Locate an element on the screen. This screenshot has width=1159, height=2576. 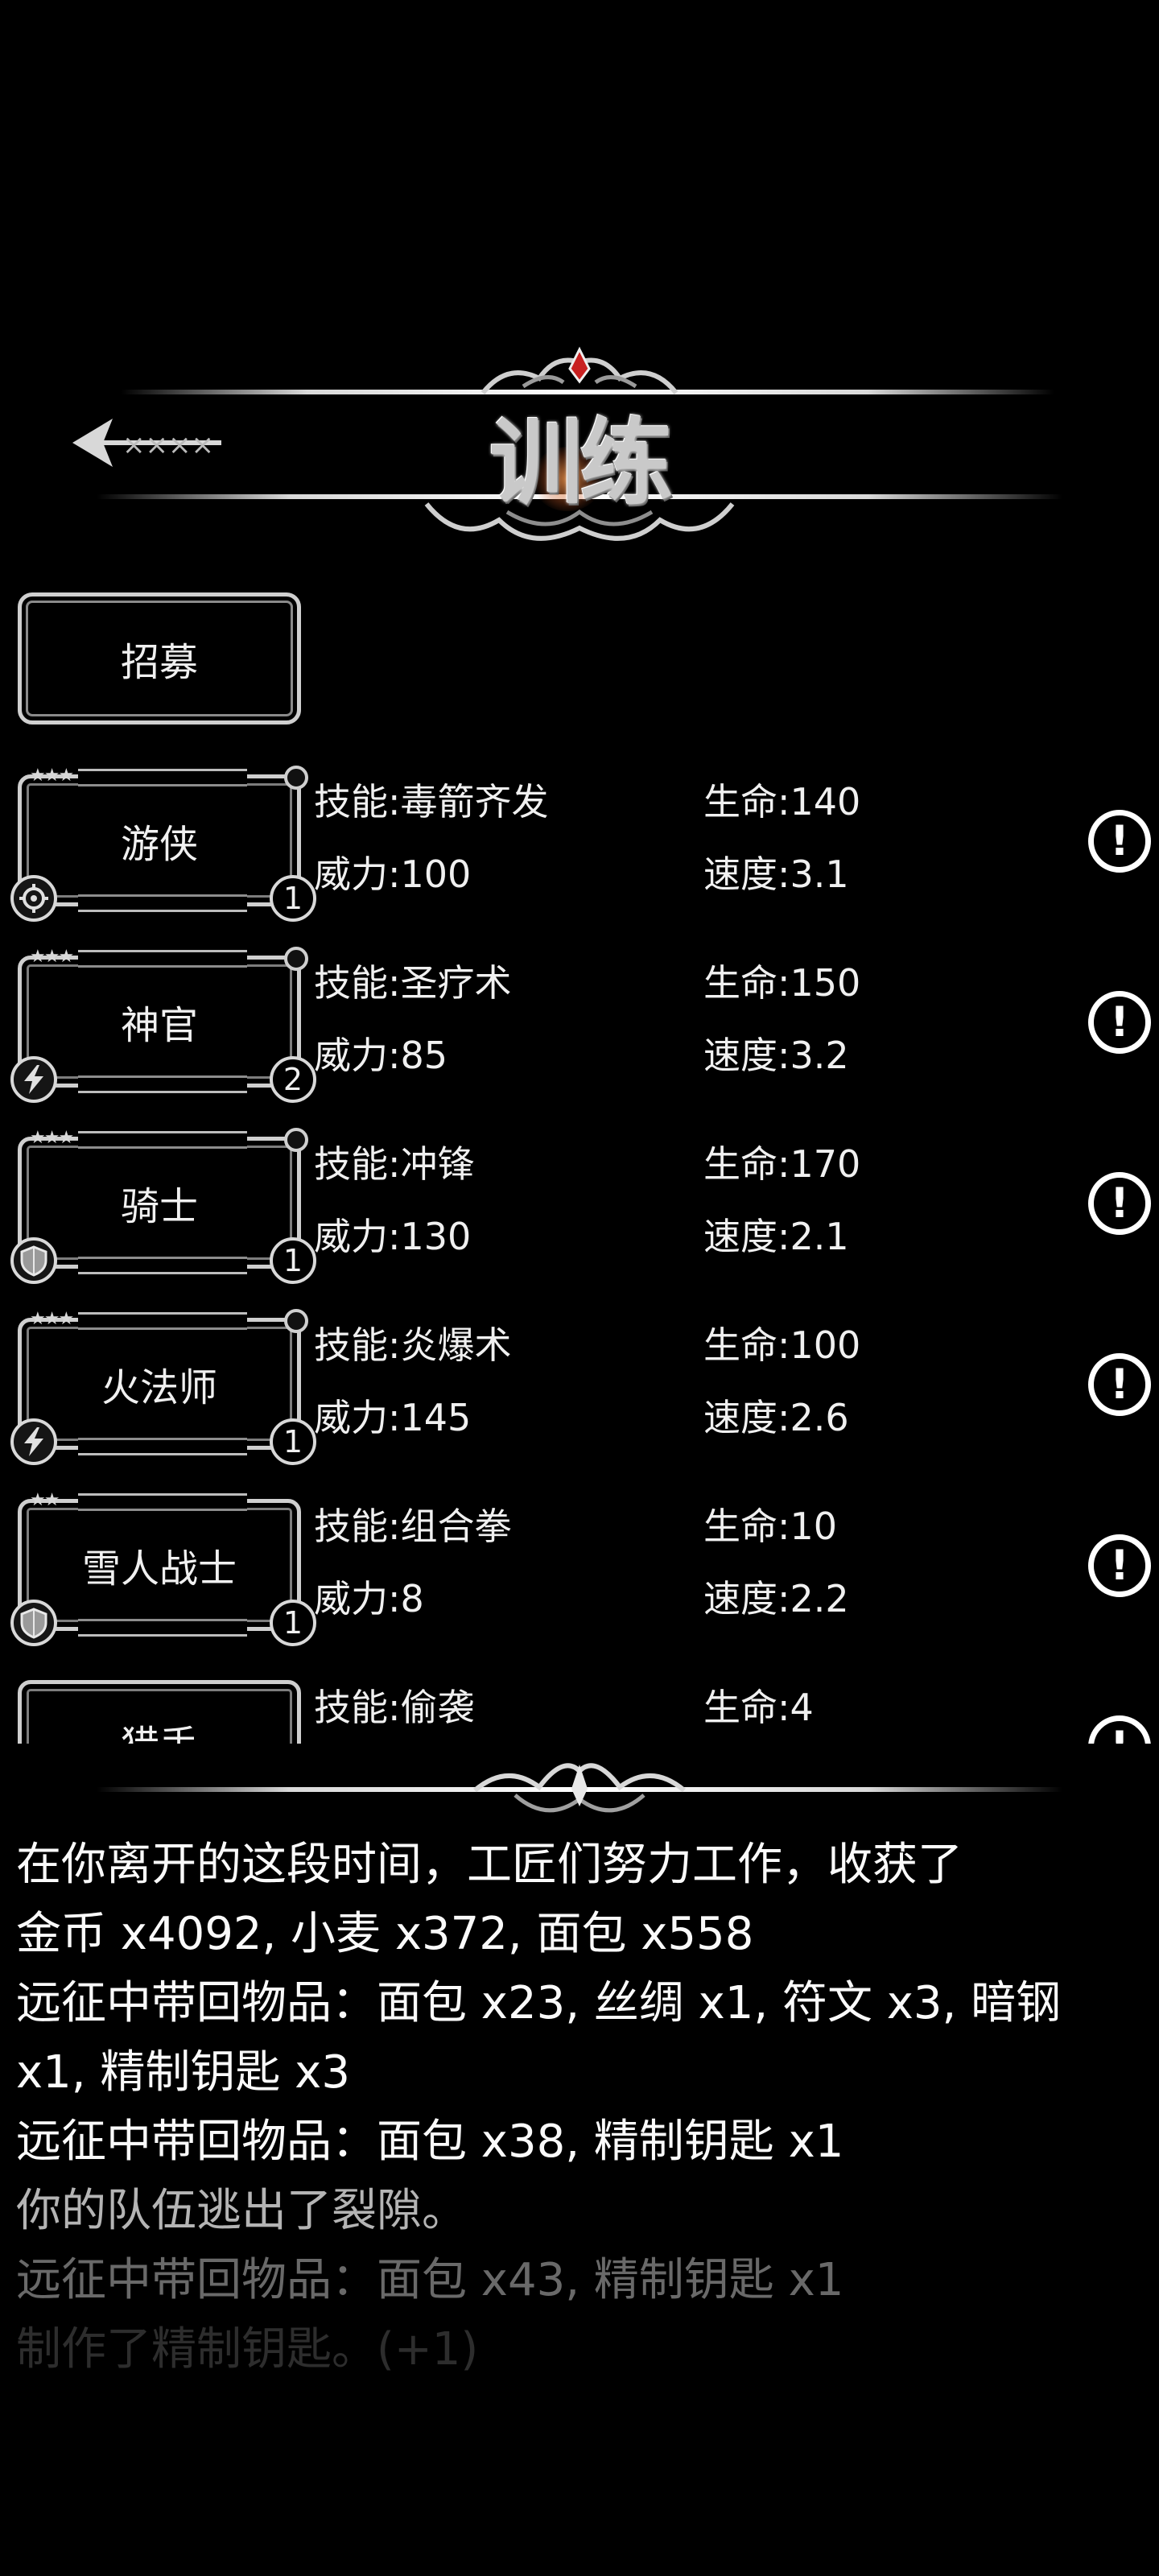
life-stat: 生命:100 is located at coordinates (782, 1345).